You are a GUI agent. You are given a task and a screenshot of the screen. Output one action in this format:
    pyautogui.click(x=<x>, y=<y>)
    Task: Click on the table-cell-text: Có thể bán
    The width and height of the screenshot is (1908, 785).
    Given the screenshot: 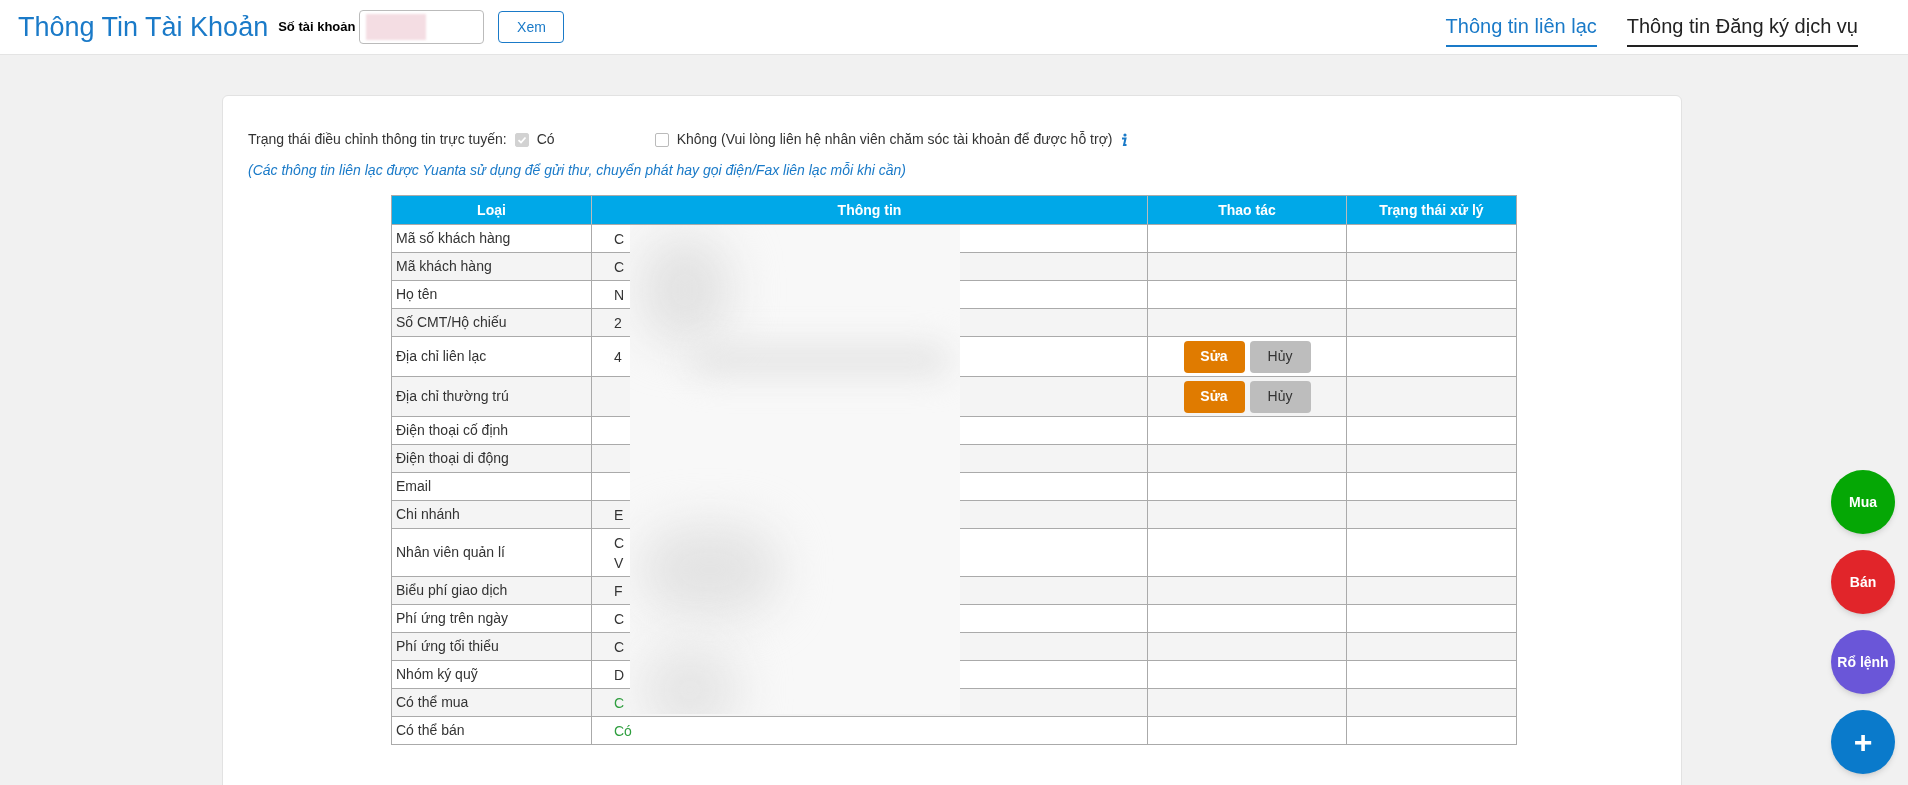 What is the action you would take?
    pyautogui.click(x=430, y=730)
    